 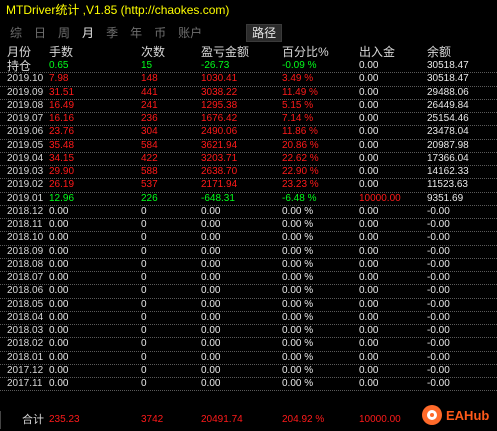 I want to click on holding-row: 持仓 0.65 15 -26.73 -0.09 % 0.00 30518.47, so click(x=248, y=67).